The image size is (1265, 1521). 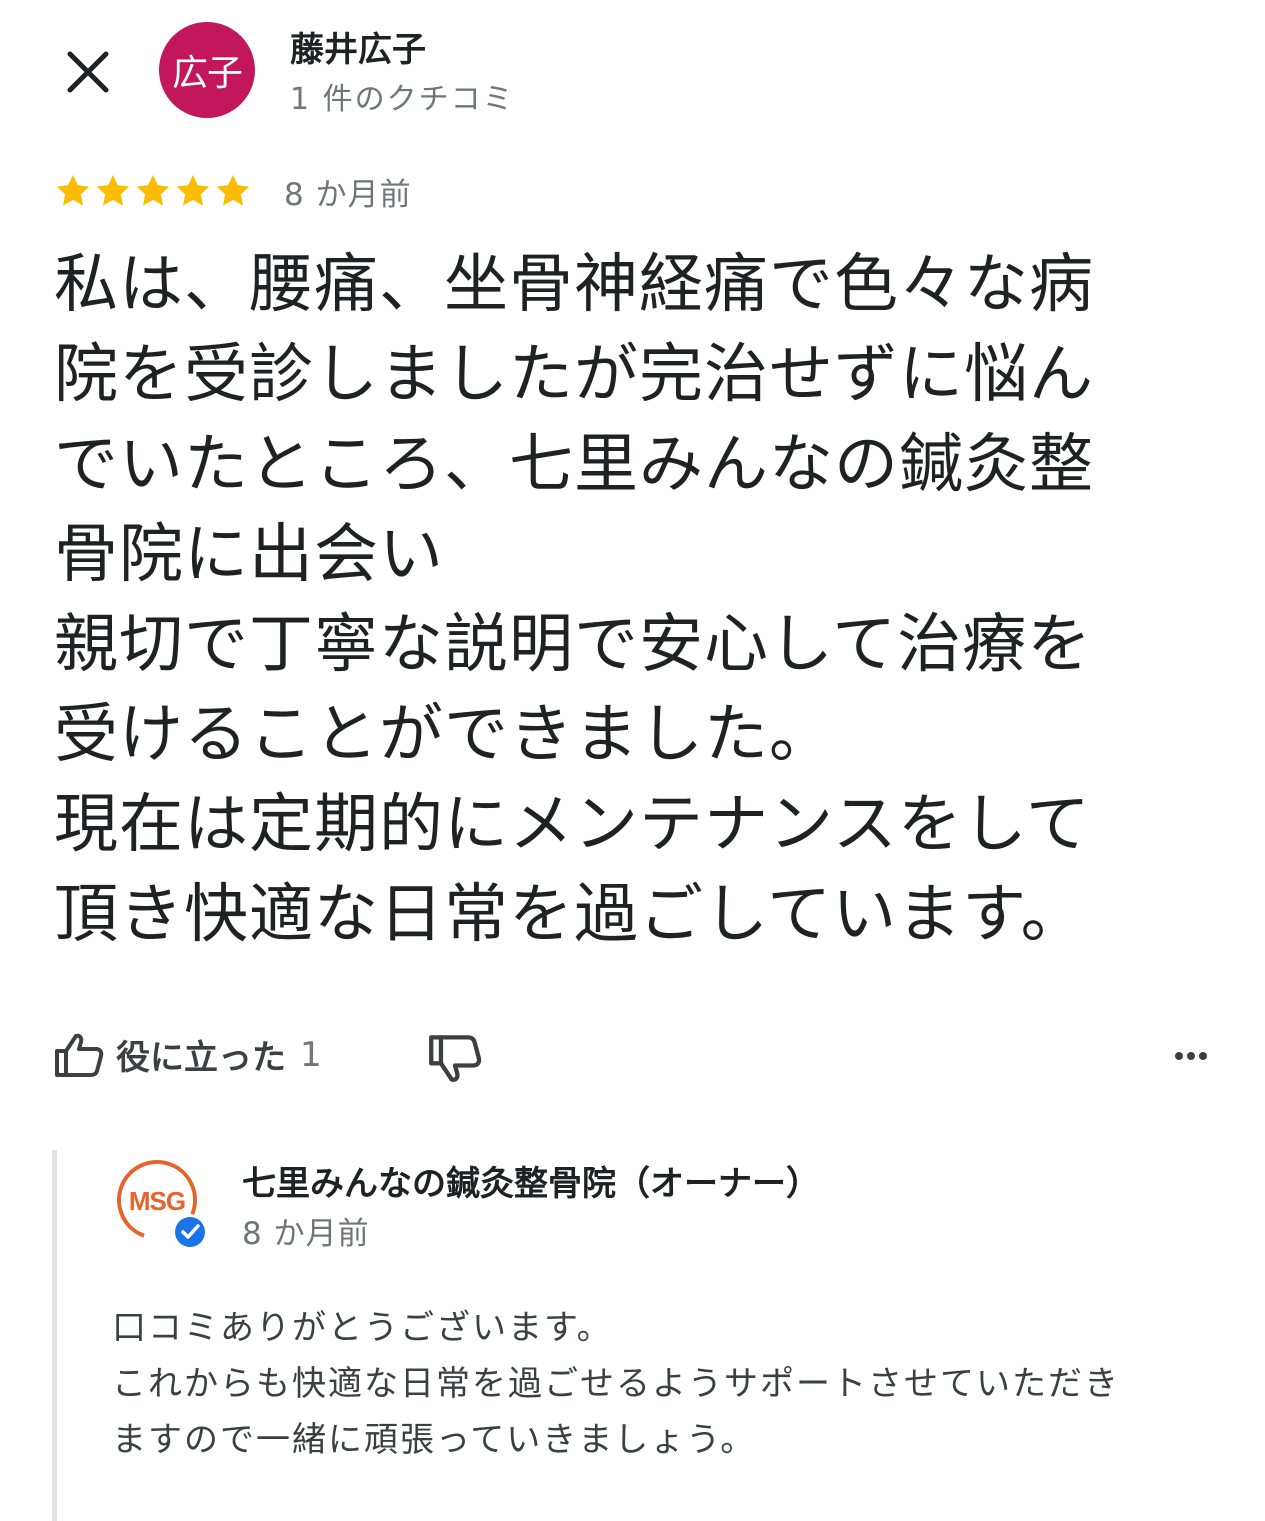 What do you see at coordinates (616, 1384) in the screenshot?
I see `owner-reply-line: これからも快適な日常を過ごせるようサポートさせていただき` at bounding box center [616, 1384].